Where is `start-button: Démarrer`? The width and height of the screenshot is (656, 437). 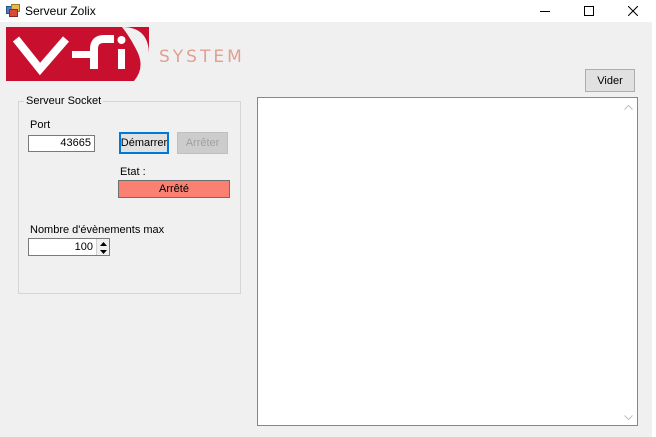 start-button: Démarrer is located at coordinates (144, 143).